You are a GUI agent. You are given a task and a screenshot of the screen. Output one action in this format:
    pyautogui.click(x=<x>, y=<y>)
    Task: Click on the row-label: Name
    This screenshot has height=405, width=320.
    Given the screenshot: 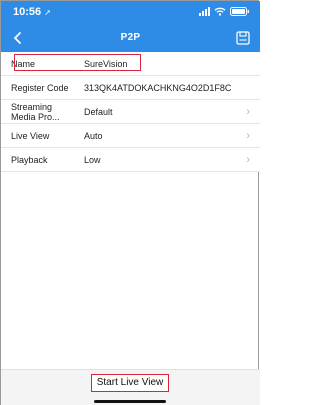 What is the action you would take?
    pyautogui.click(x=23, y=63)
    